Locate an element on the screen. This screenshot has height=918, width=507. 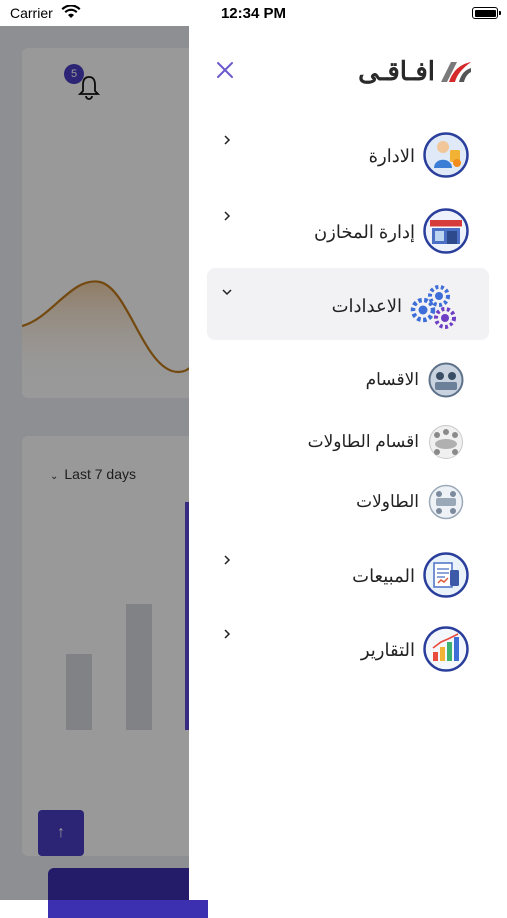
admin-person-icon is located at coordinates (446, 155).